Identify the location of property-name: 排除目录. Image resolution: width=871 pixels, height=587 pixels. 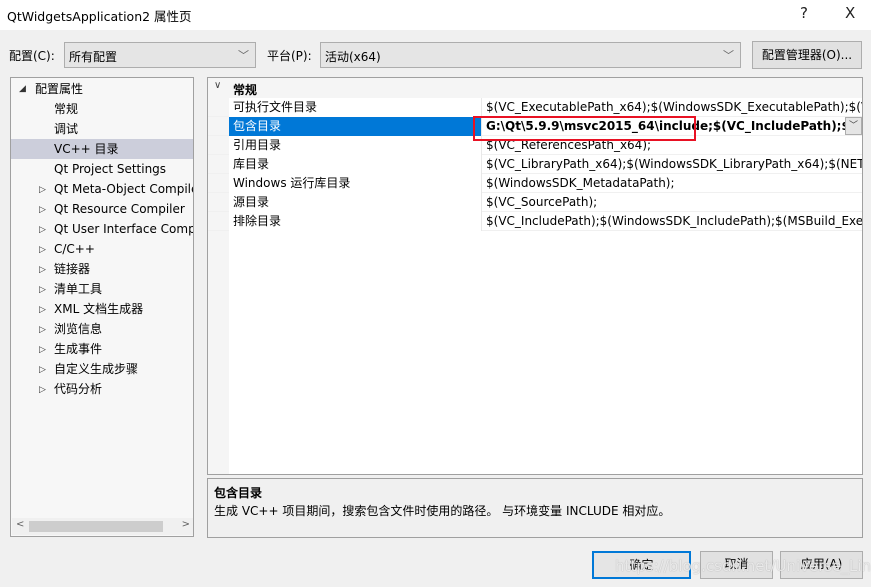
(355, 221).